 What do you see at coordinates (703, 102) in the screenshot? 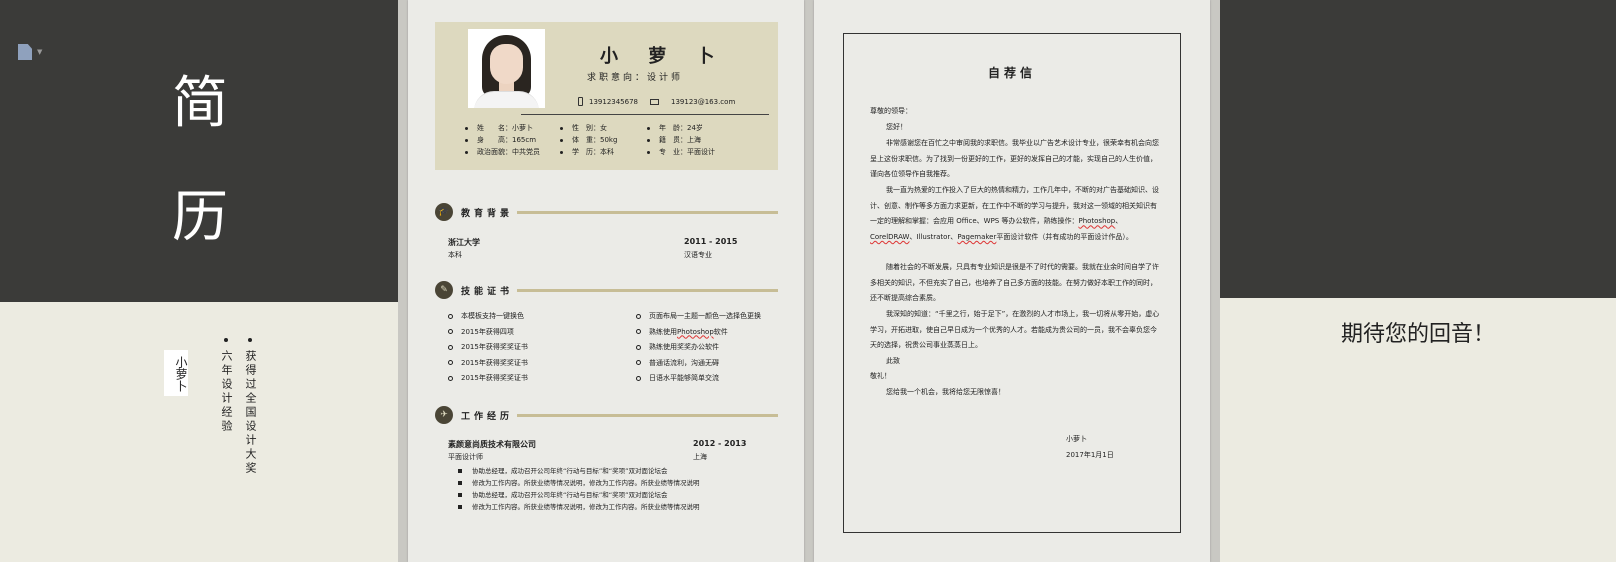
I see `email-address: 139123@163.com` at bounding box center [703, 102].